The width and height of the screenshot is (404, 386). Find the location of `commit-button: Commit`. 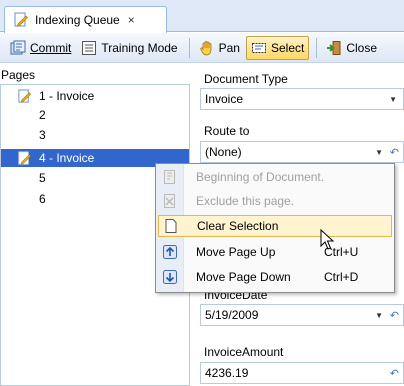

commit-button: Commit is located at coordinates (40, 48).